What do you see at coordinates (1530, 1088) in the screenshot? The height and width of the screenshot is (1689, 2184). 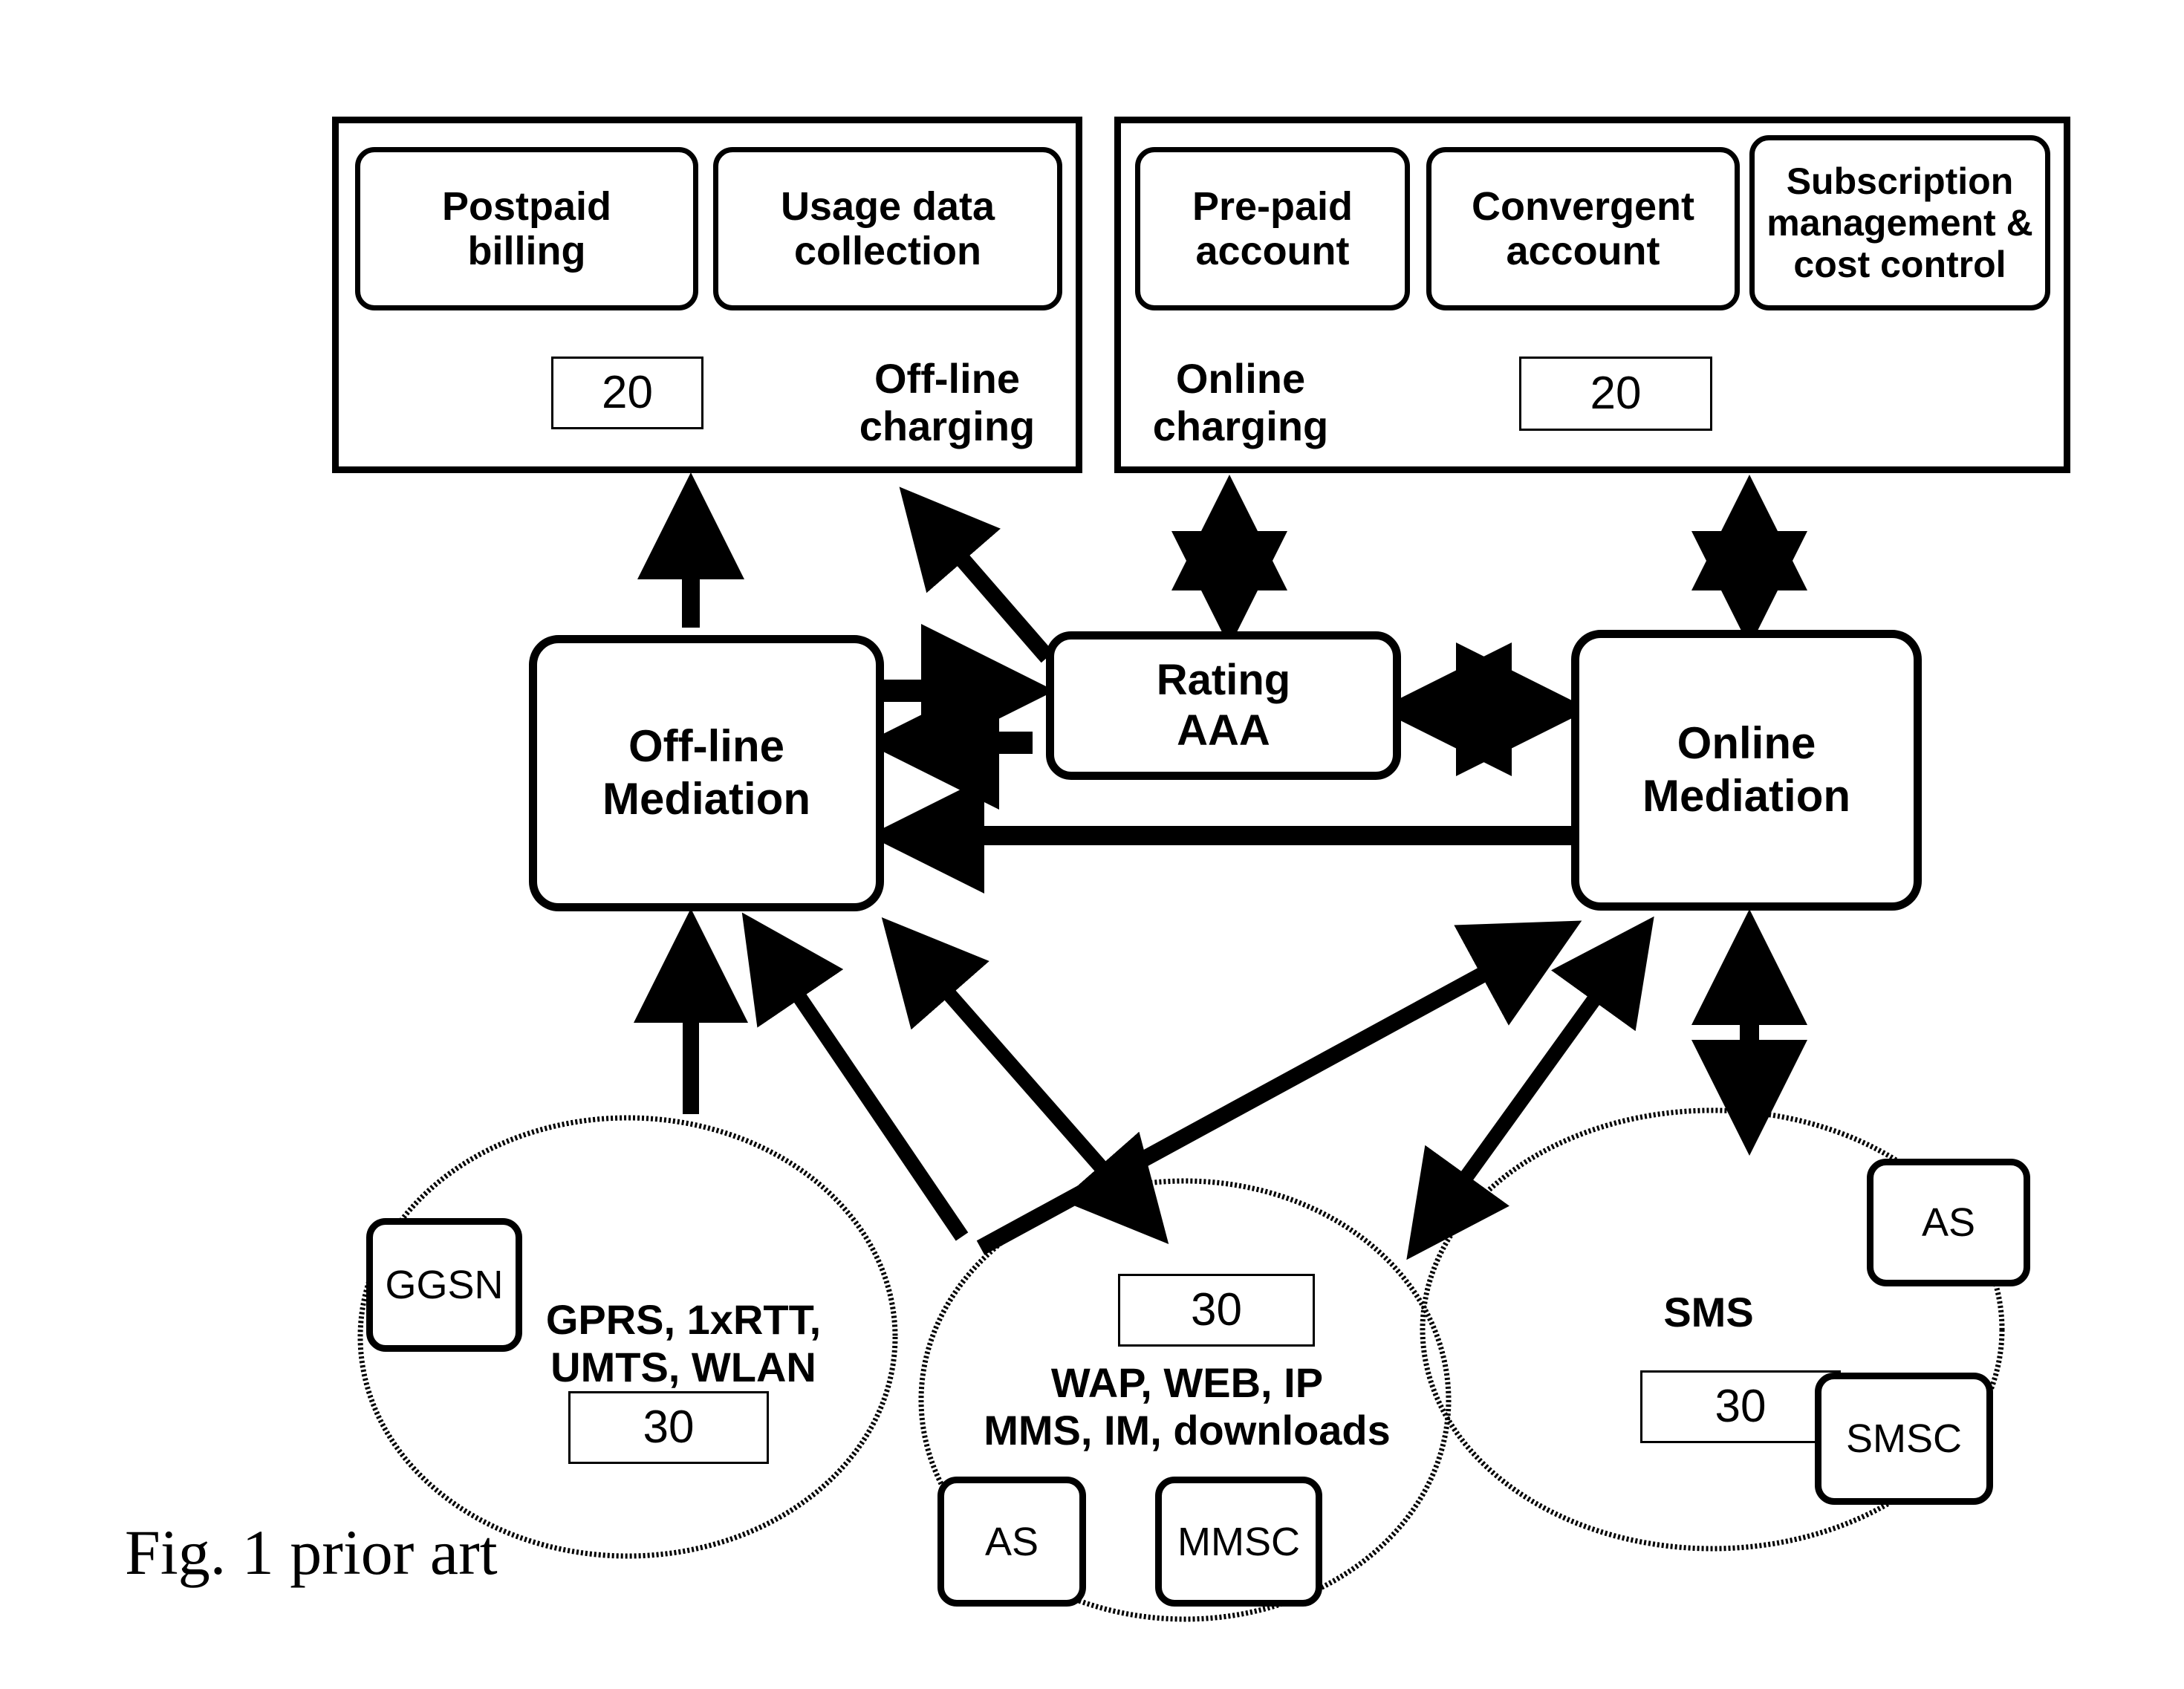 I see `arrow-content-services-to-online-mediation` at bounding box center [1530, 1088].